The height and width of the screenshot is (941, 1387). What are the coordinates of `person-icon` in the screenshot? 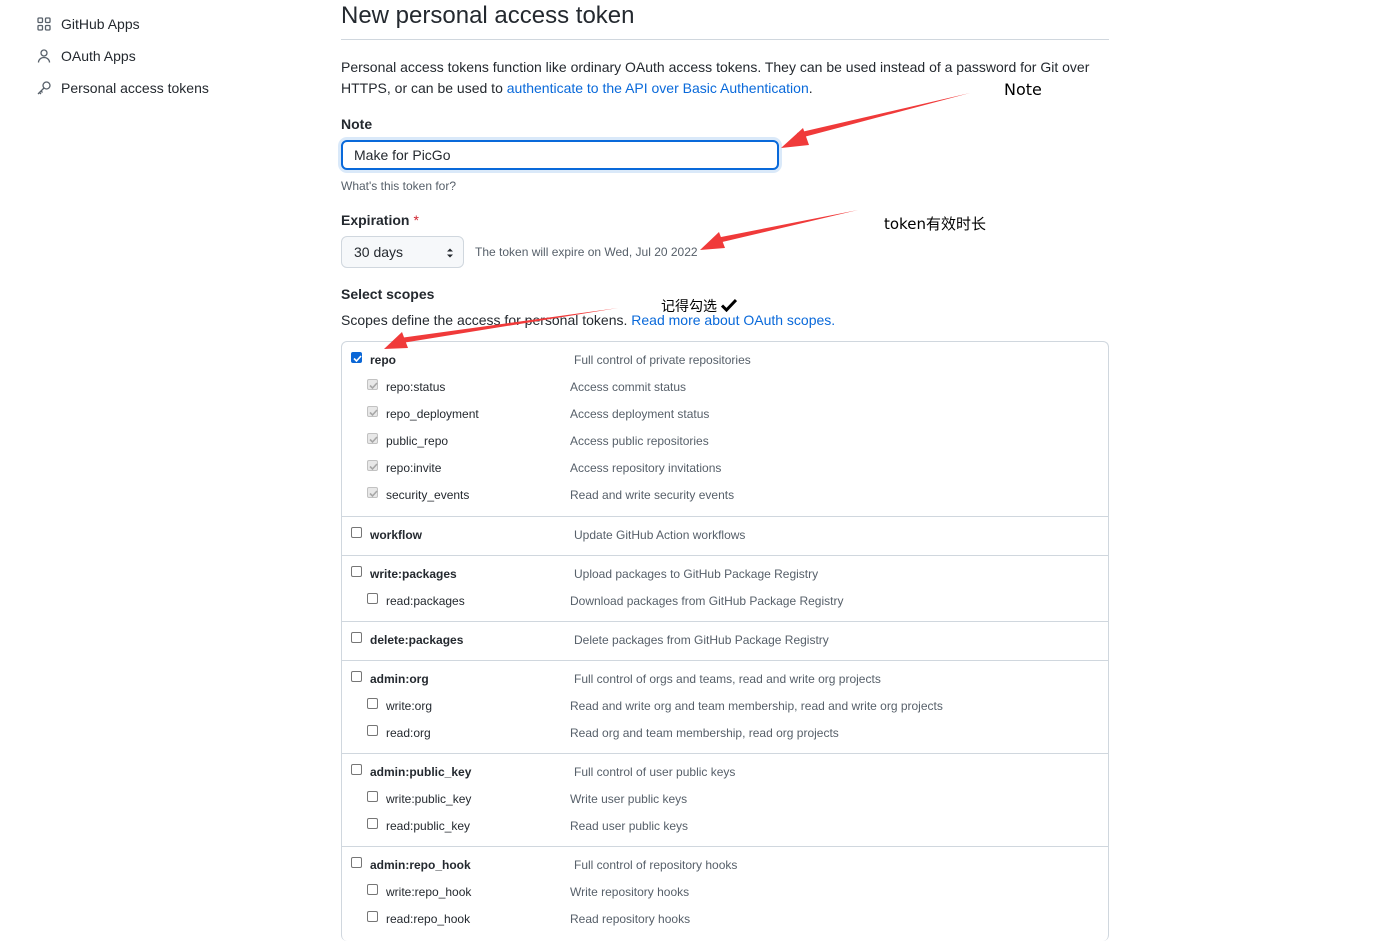 It's located at (44, 56).